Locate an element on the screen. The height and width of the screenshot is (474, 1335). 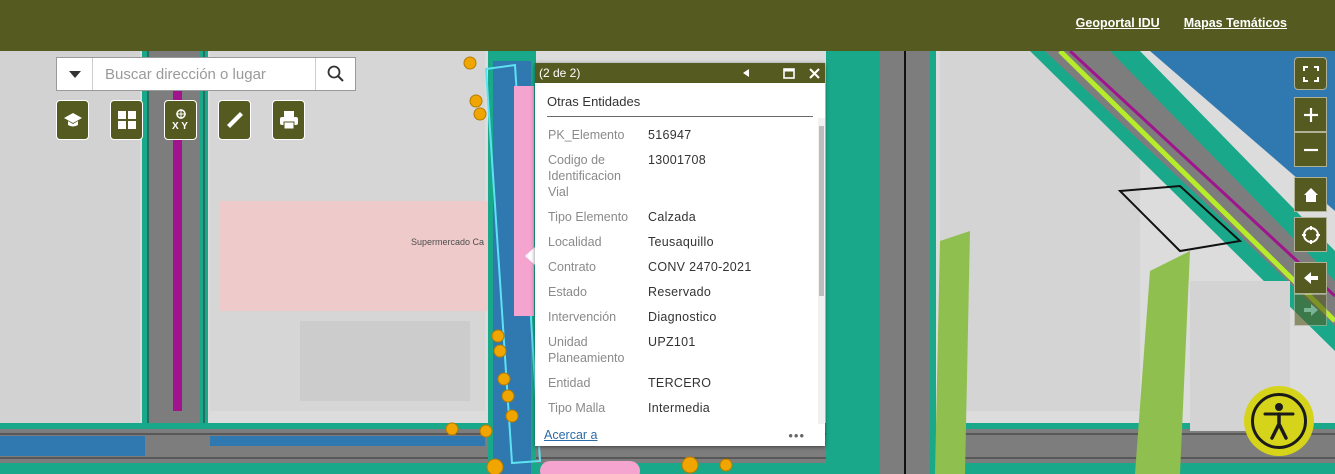
attribute-key: Unidad Planeamiento is located at coordinates (586, 350).